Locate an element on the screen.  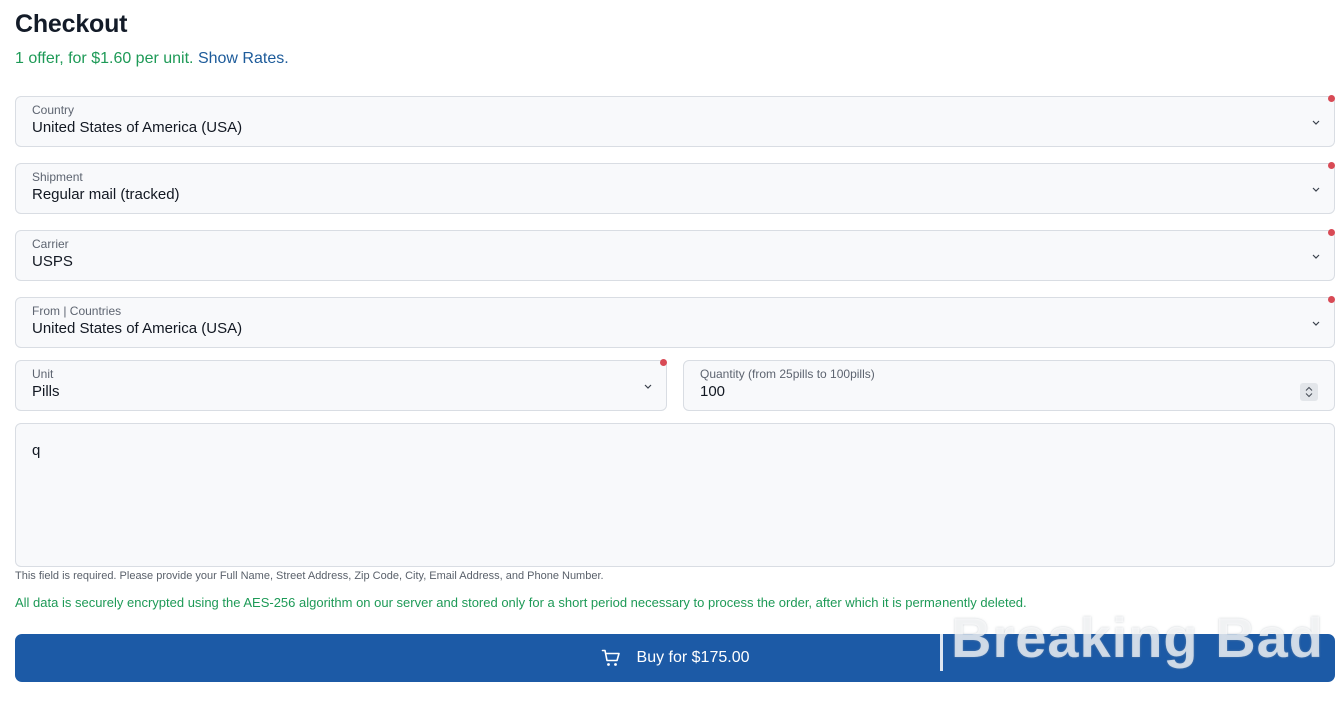
from-countries-label: From | Countries is located at coordinates (77, 311).